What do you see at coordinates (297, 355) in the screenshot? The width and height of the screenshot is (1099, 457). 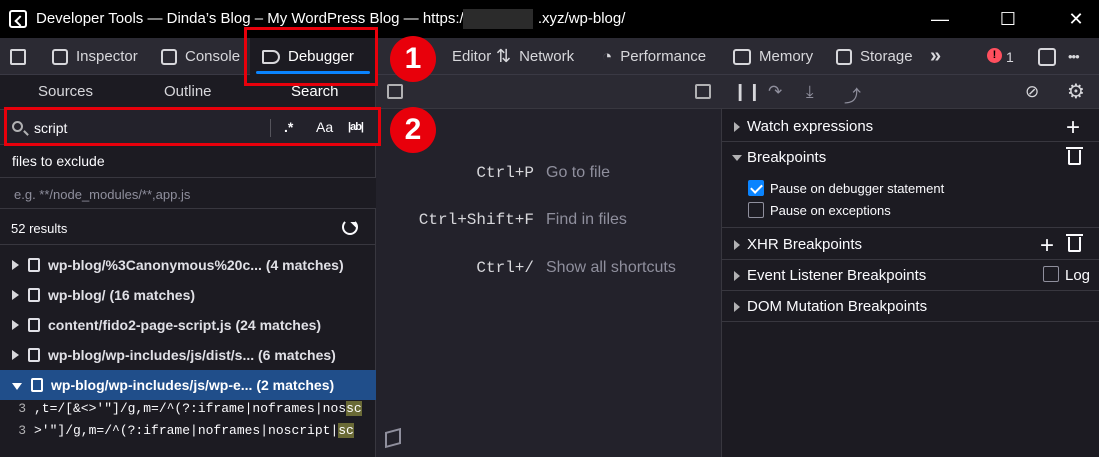 I see `result-match-count: (6 matches)` at bounding box center [297, 355].